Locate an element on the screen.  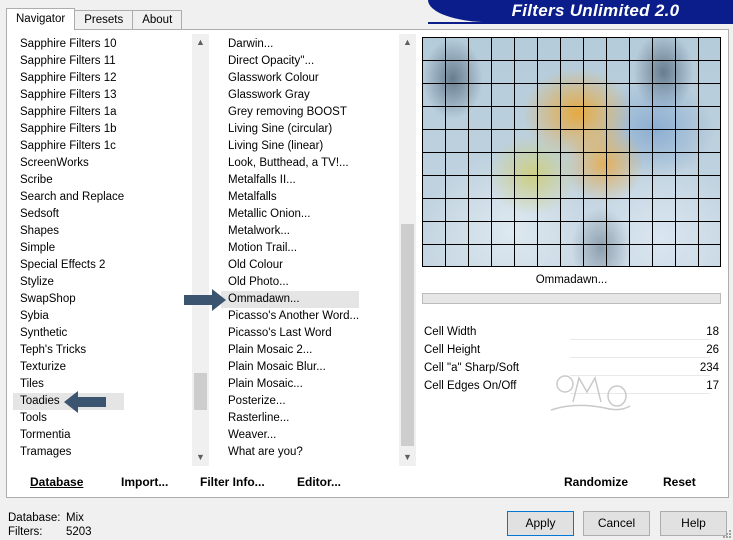
help-button: Help is located at coordinates (693, 523).